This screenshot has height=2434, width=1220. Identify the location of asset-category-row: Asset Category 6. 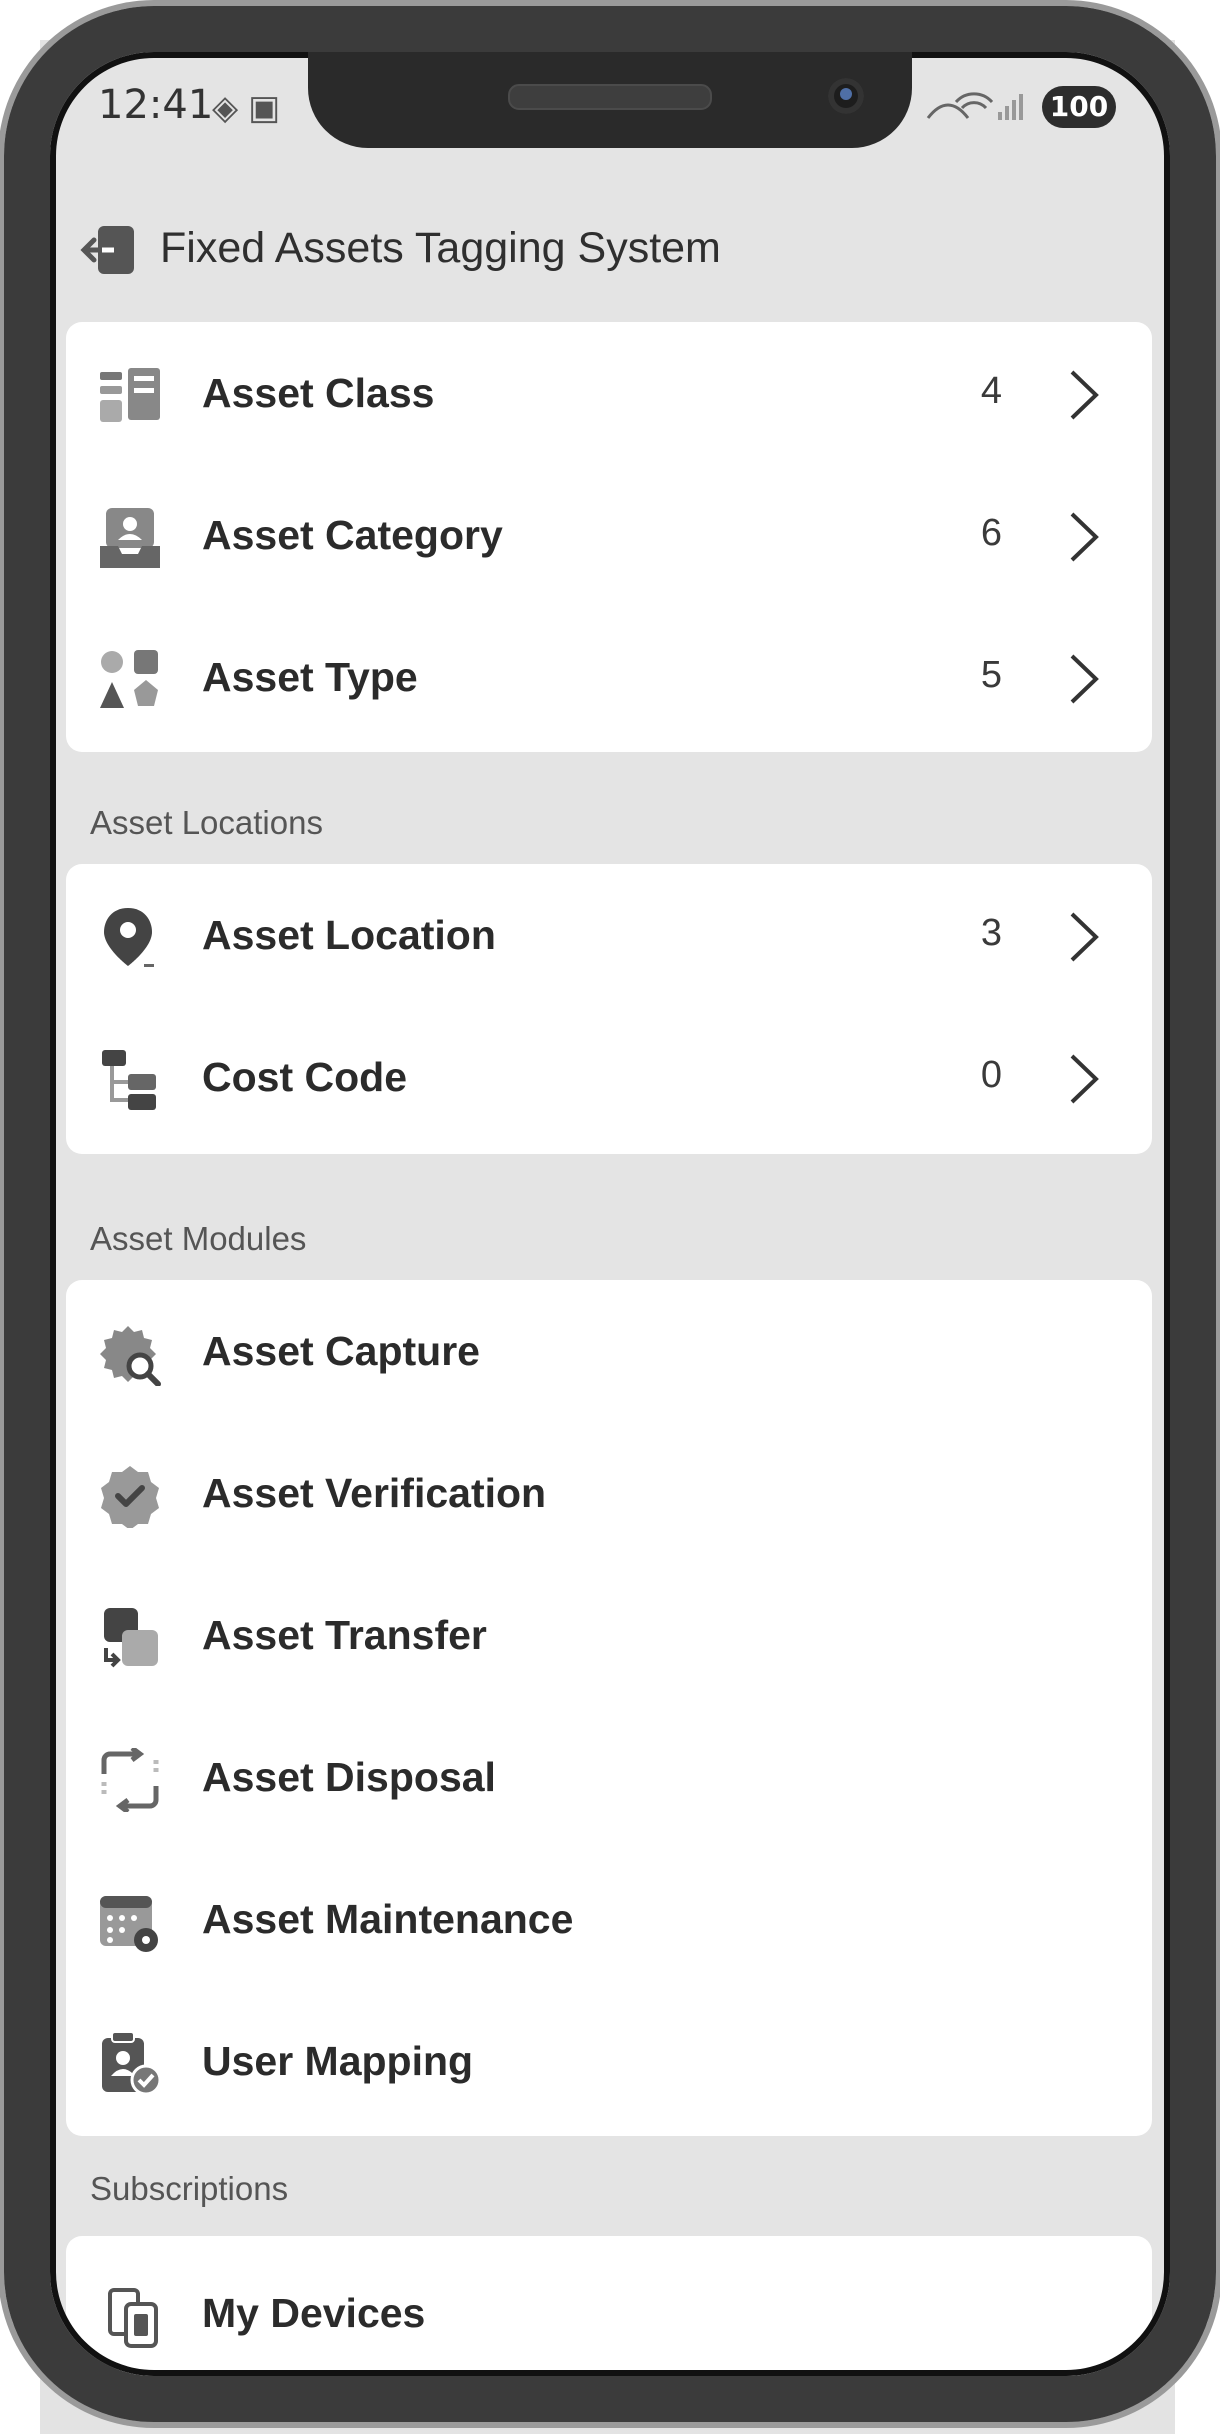
(609, 537).